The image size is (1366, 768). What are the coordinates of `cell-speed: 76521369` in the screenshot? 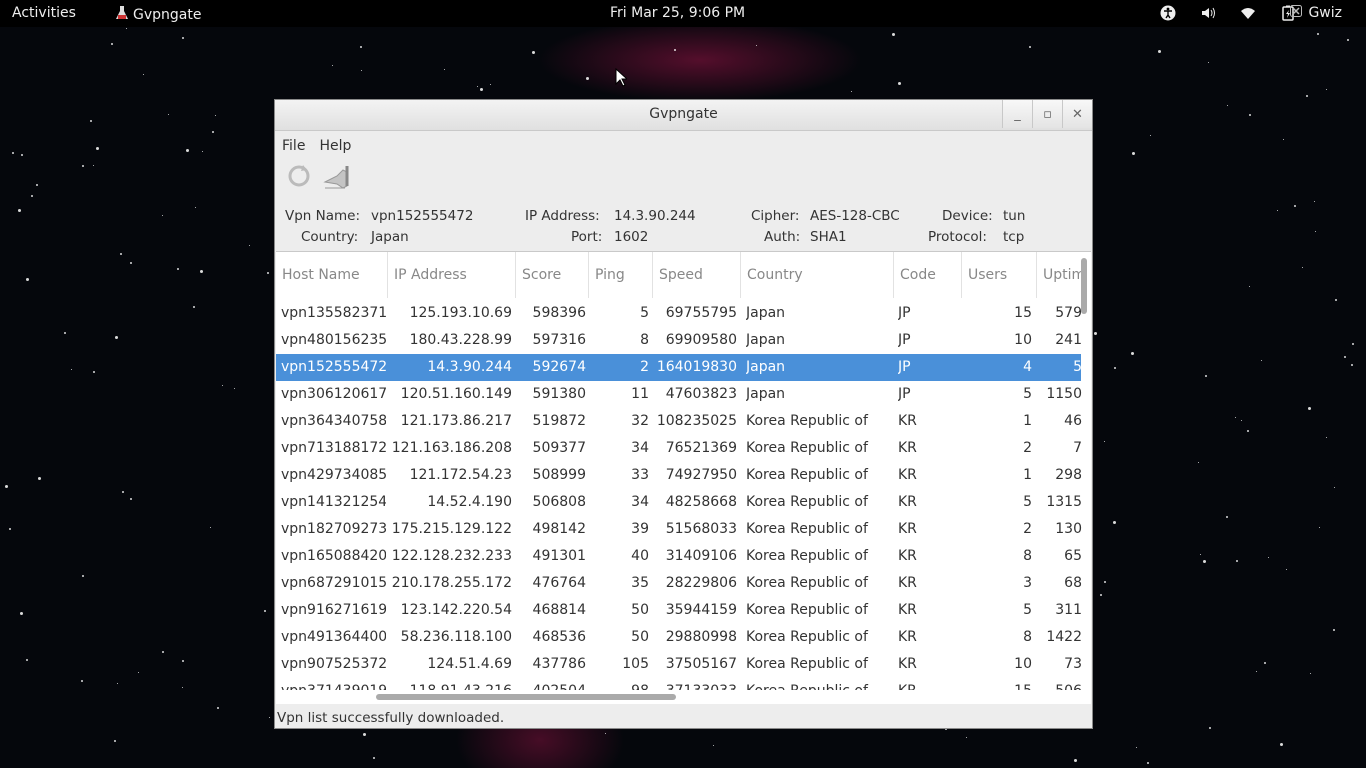 It's located at (701, 448).